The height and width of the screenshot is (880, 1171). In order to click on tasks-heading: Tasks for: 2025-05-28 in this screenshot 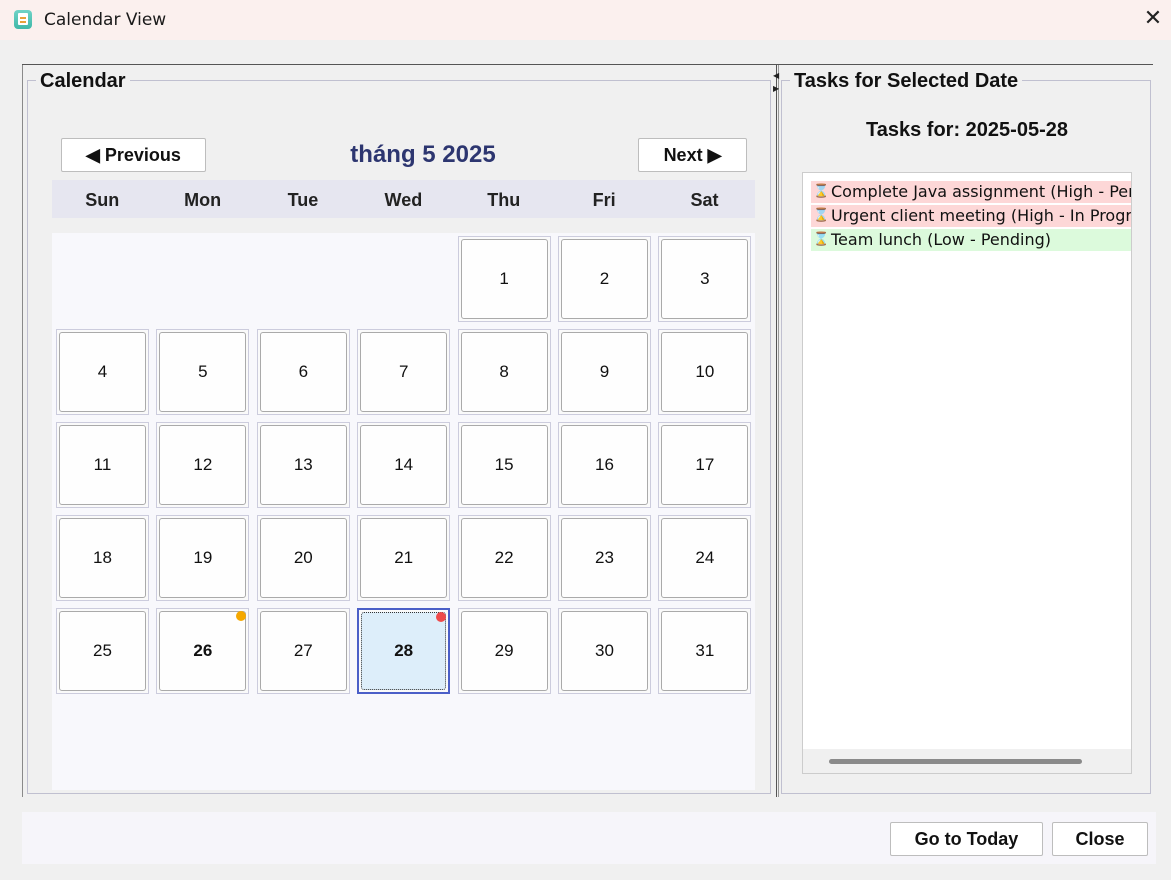, I will do `click(967, 130)`.